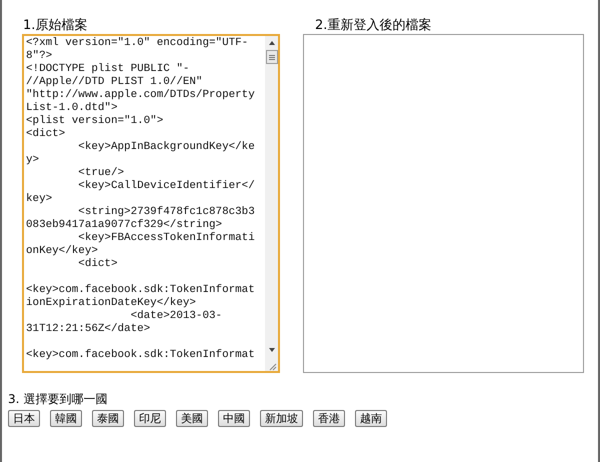 This screenshot has height=462, width=600. I want to click on country-button: 韓國, so click(66, 418).